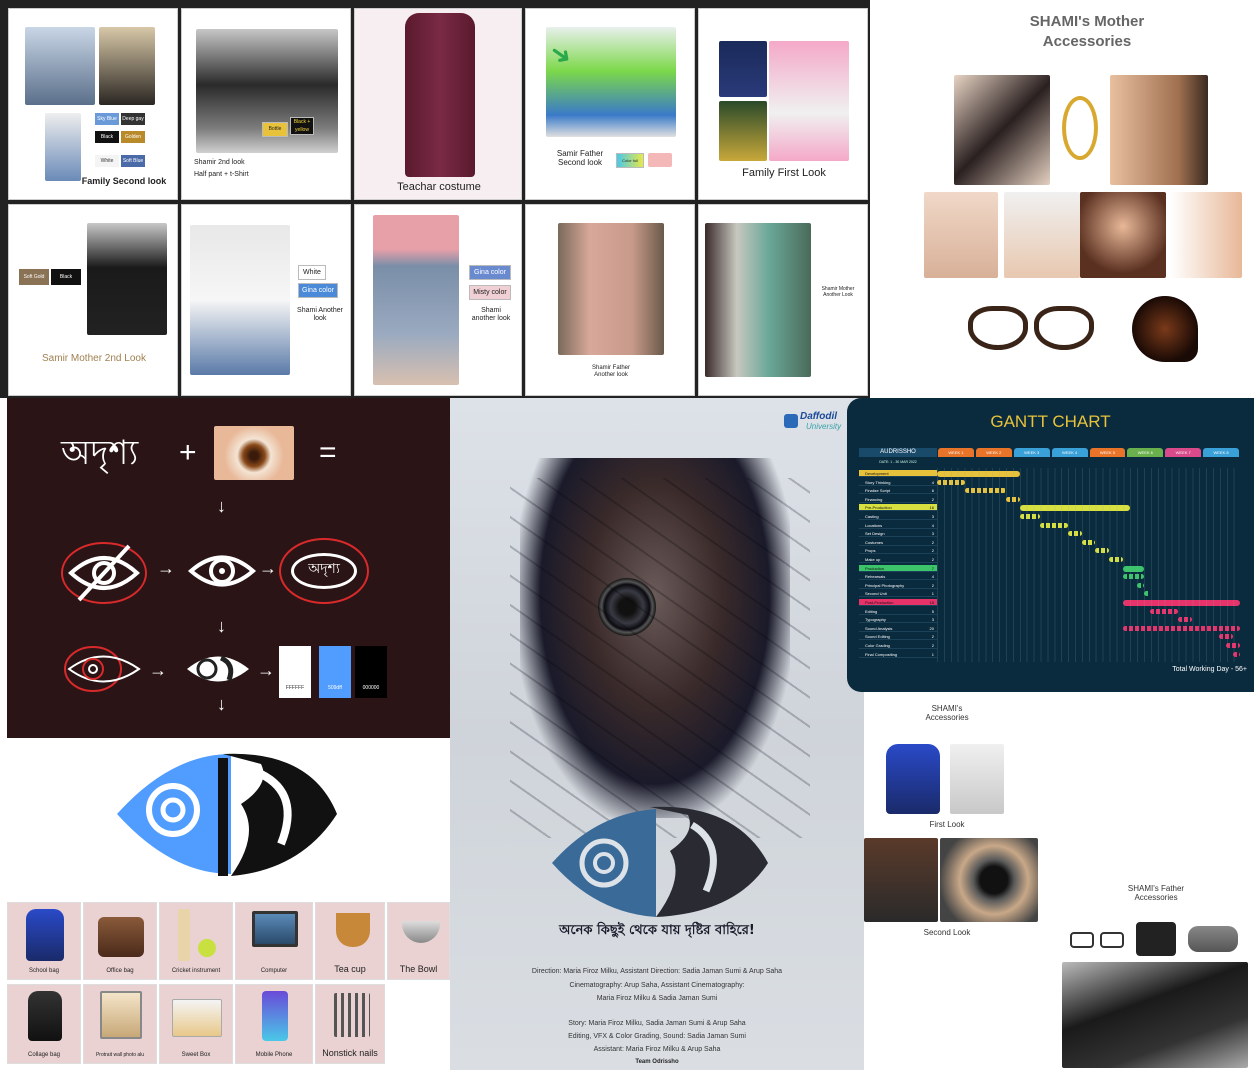  Describe the element at coordinates (491, 315) in the screenshot. I see `shami-another-look-2-label: Shami another look` at that location.